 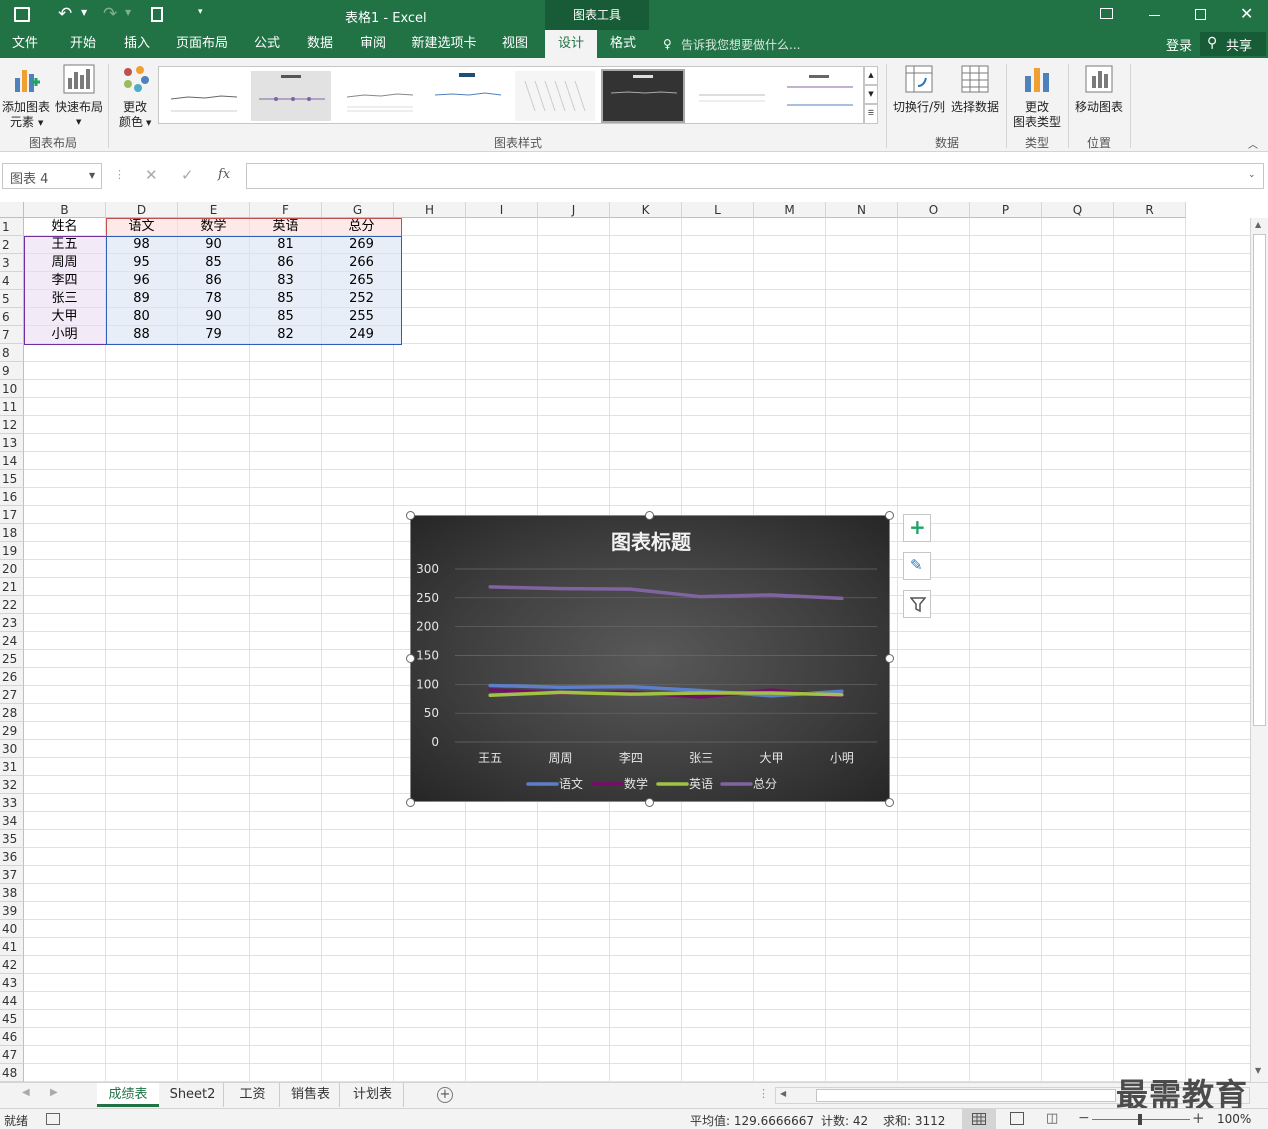 I want to click on row-header: 40, so click(x=12, y=929).